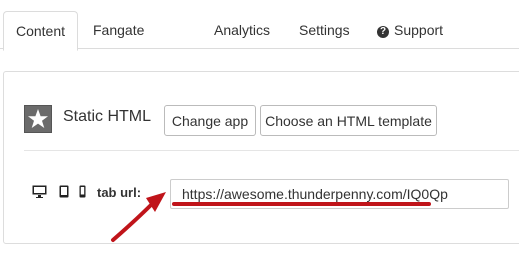 Image resolution: width=519 pixels, height=254 pixels. I want to click on tab-fangate: Fangate, so click(118, 30).